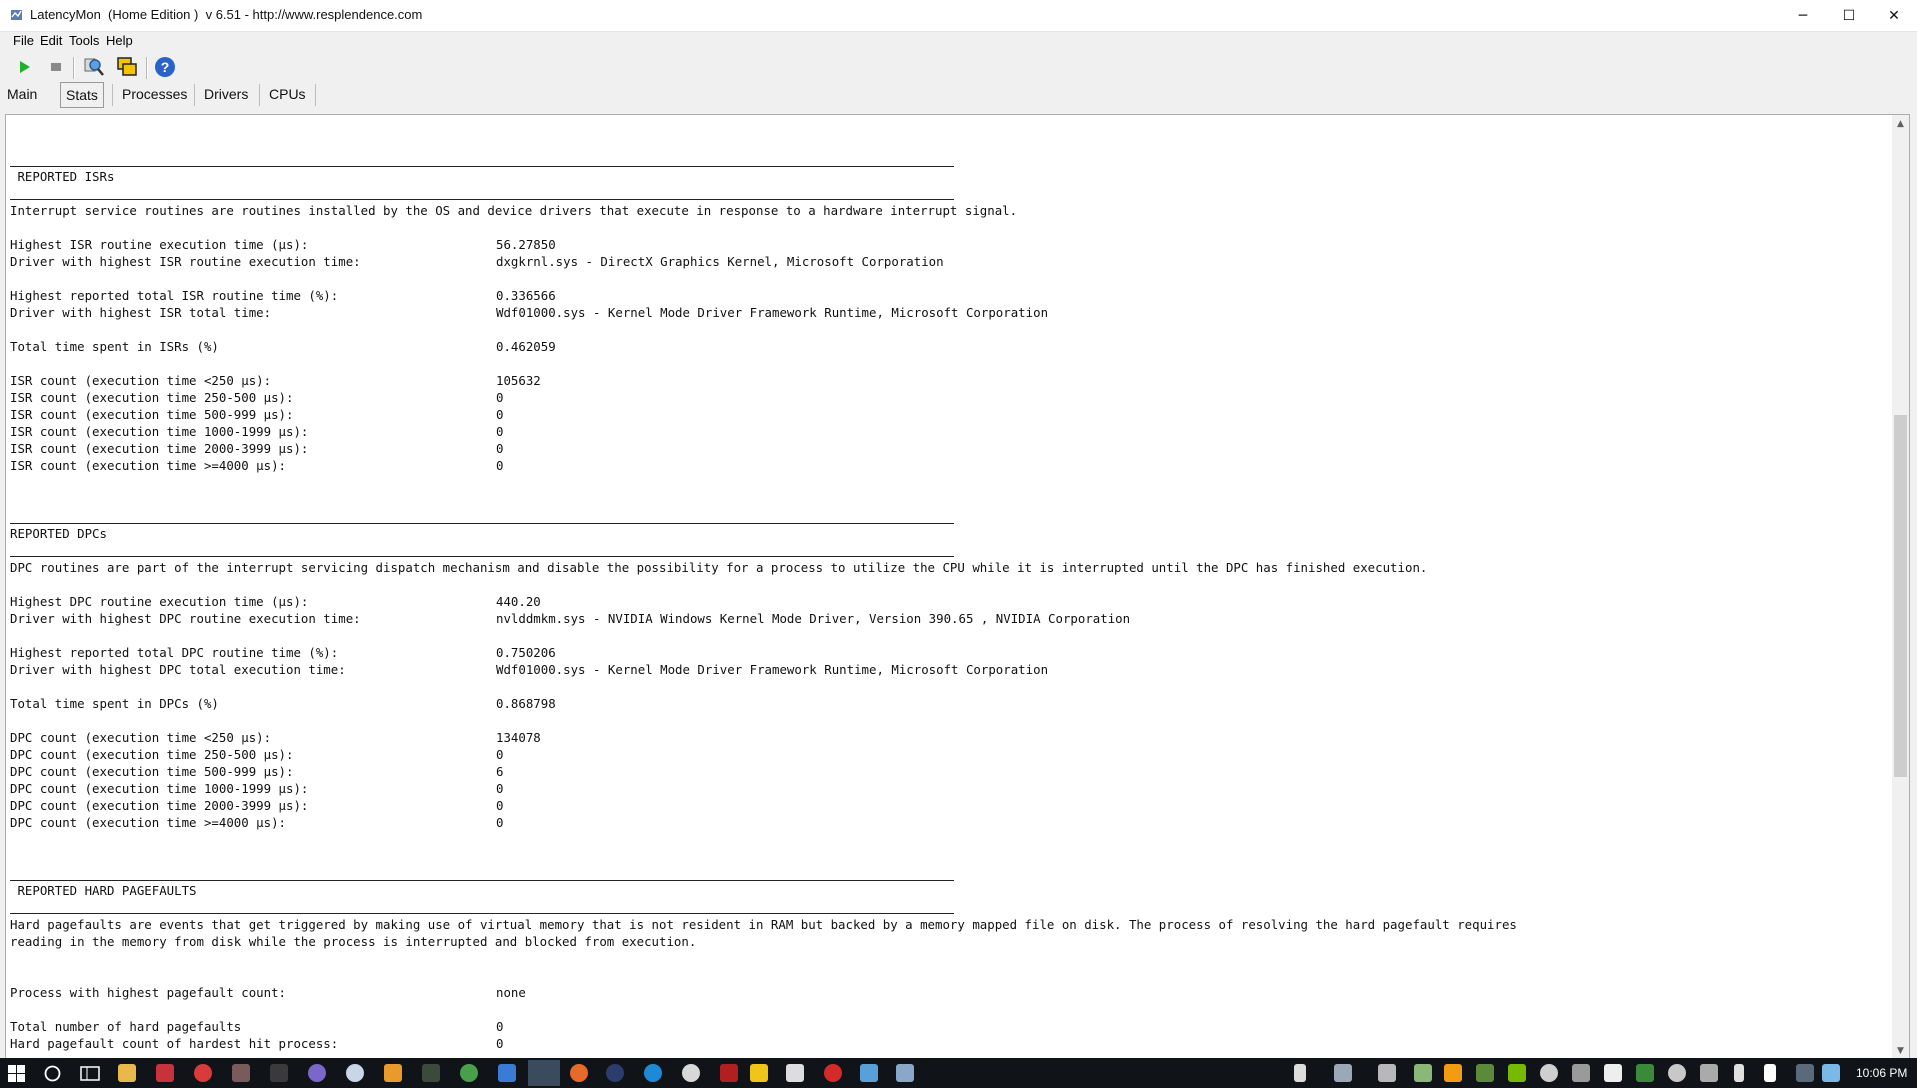 This screenshot has width=1917, height=1088. I want to click on close-button: ✕, so click(1894, 15).